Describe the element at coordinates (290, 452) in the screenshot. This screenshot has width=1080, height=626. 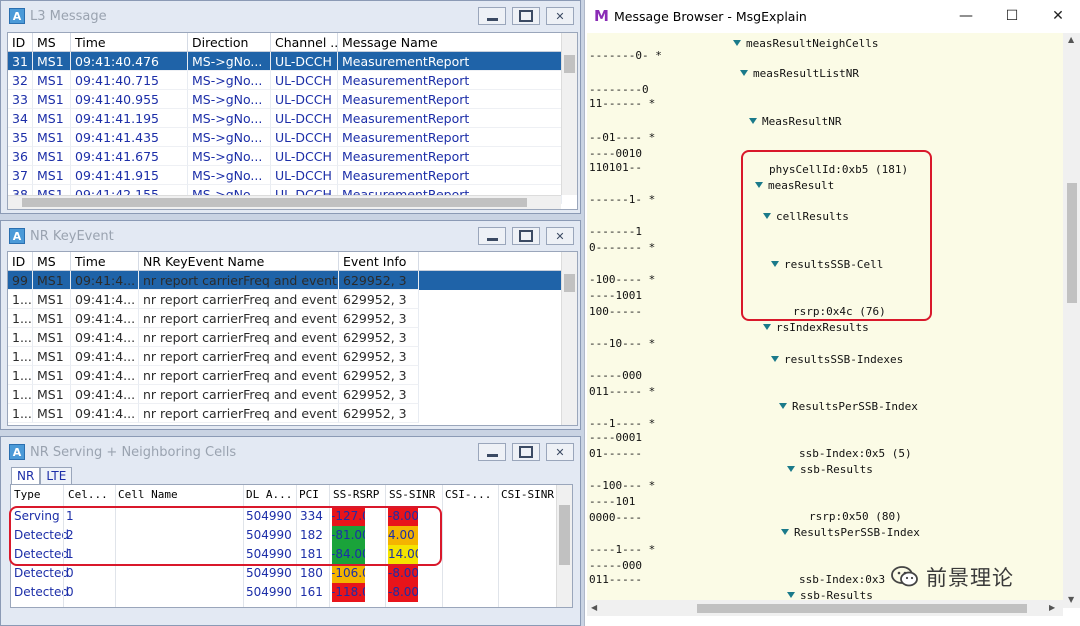
I see `serving-titlebar: A NR Serving + Neighboring Cells ✕` at that location.